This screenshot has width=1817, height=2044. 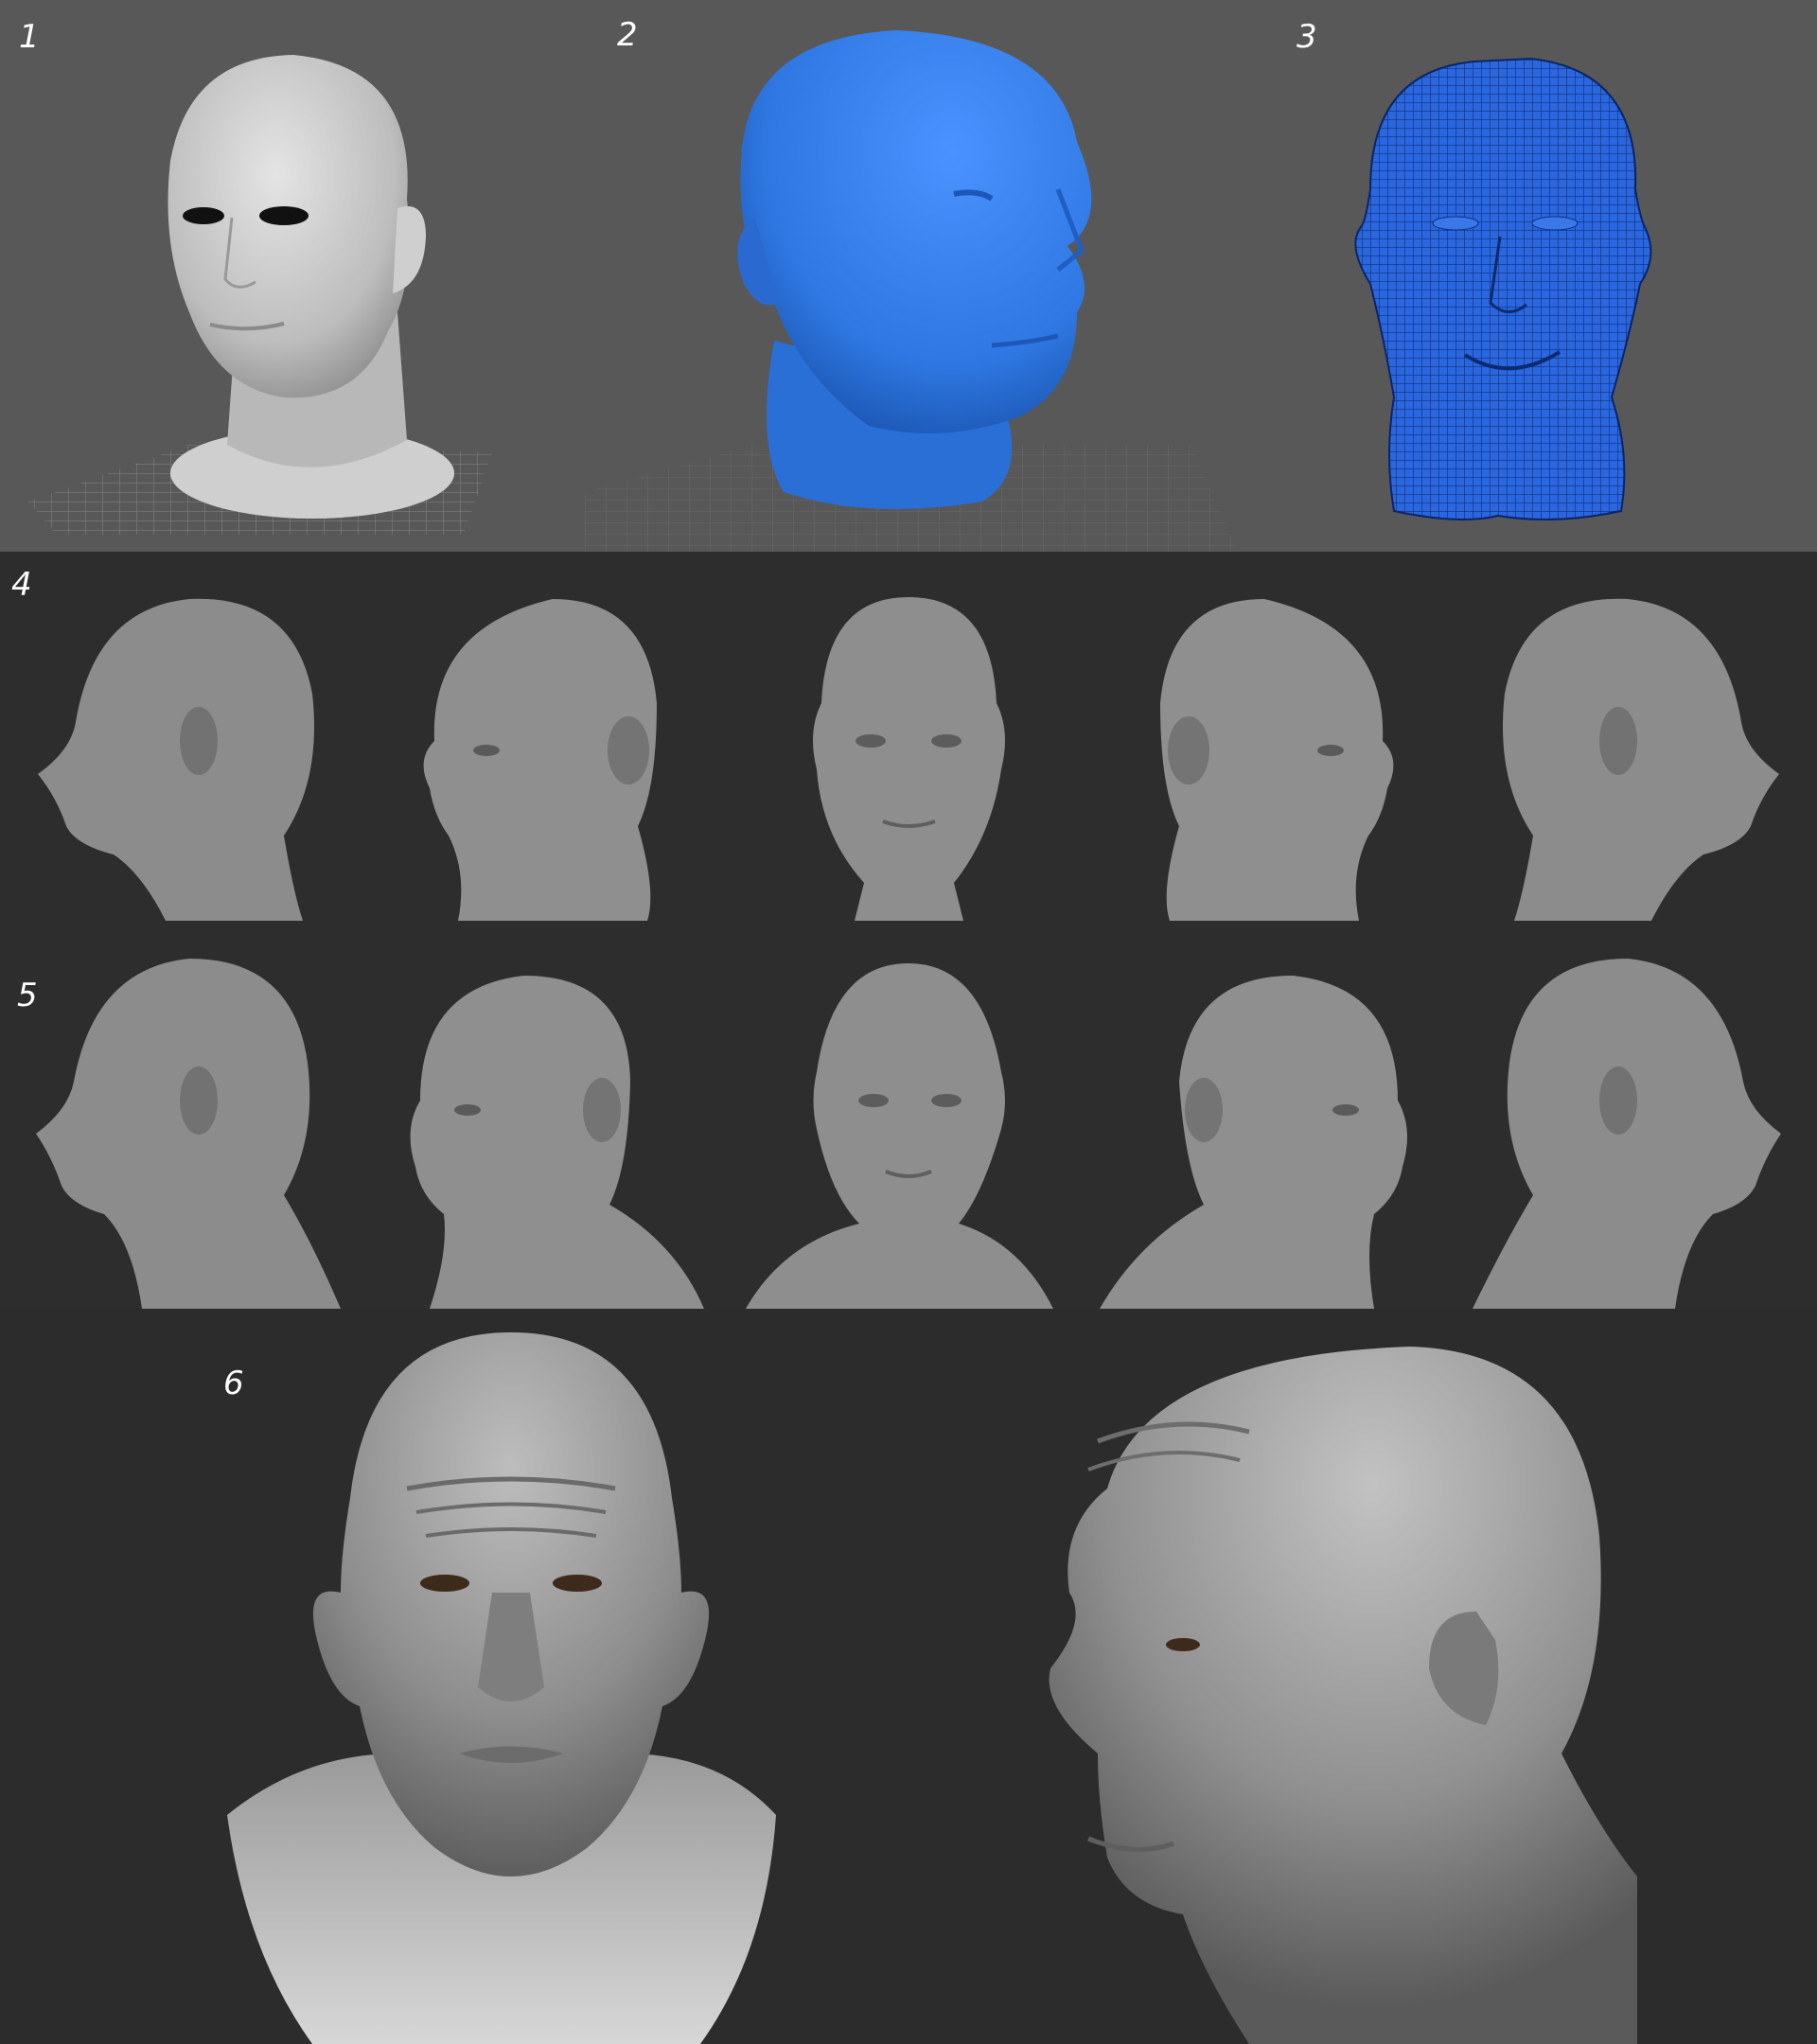 What do you see at coordinates (28, 995) in the screenshot?
I see `step-5-label: 5` at bounding box center [28, 995].